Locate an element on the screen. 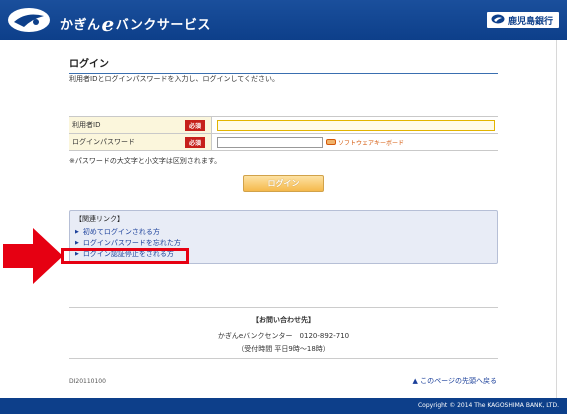  bank-name: 鹿児島銀行 is located at coordinates (530, 22).